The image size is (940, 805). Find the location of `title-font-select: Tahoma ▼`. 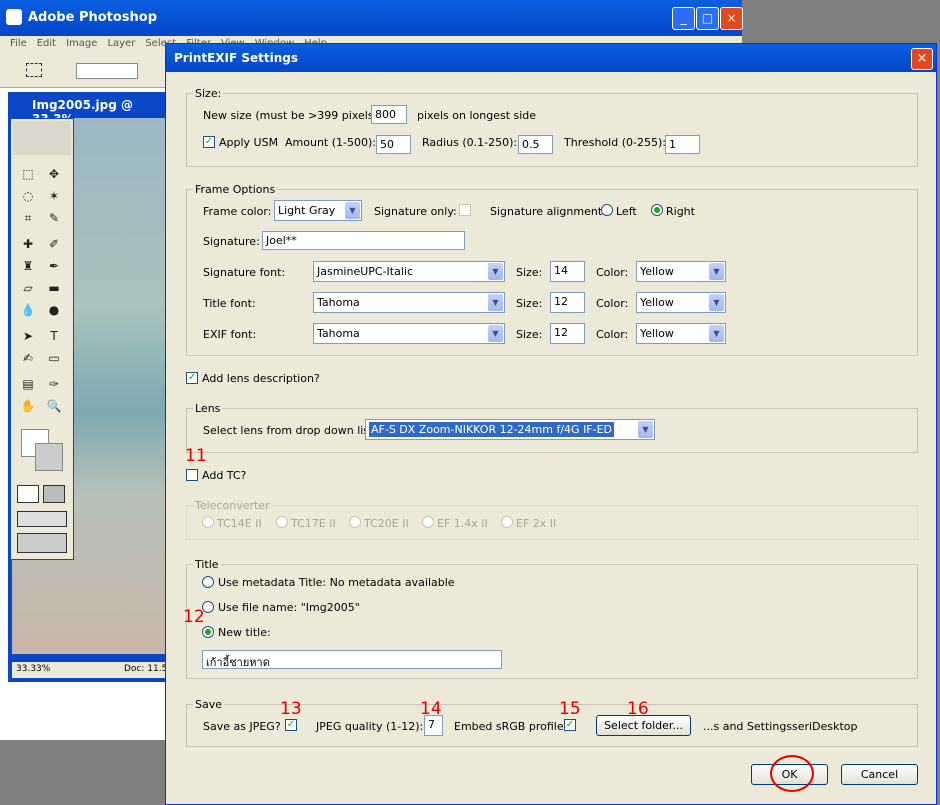

title-font-select: Tahoma ▼ is located at coordinates (409, 302).